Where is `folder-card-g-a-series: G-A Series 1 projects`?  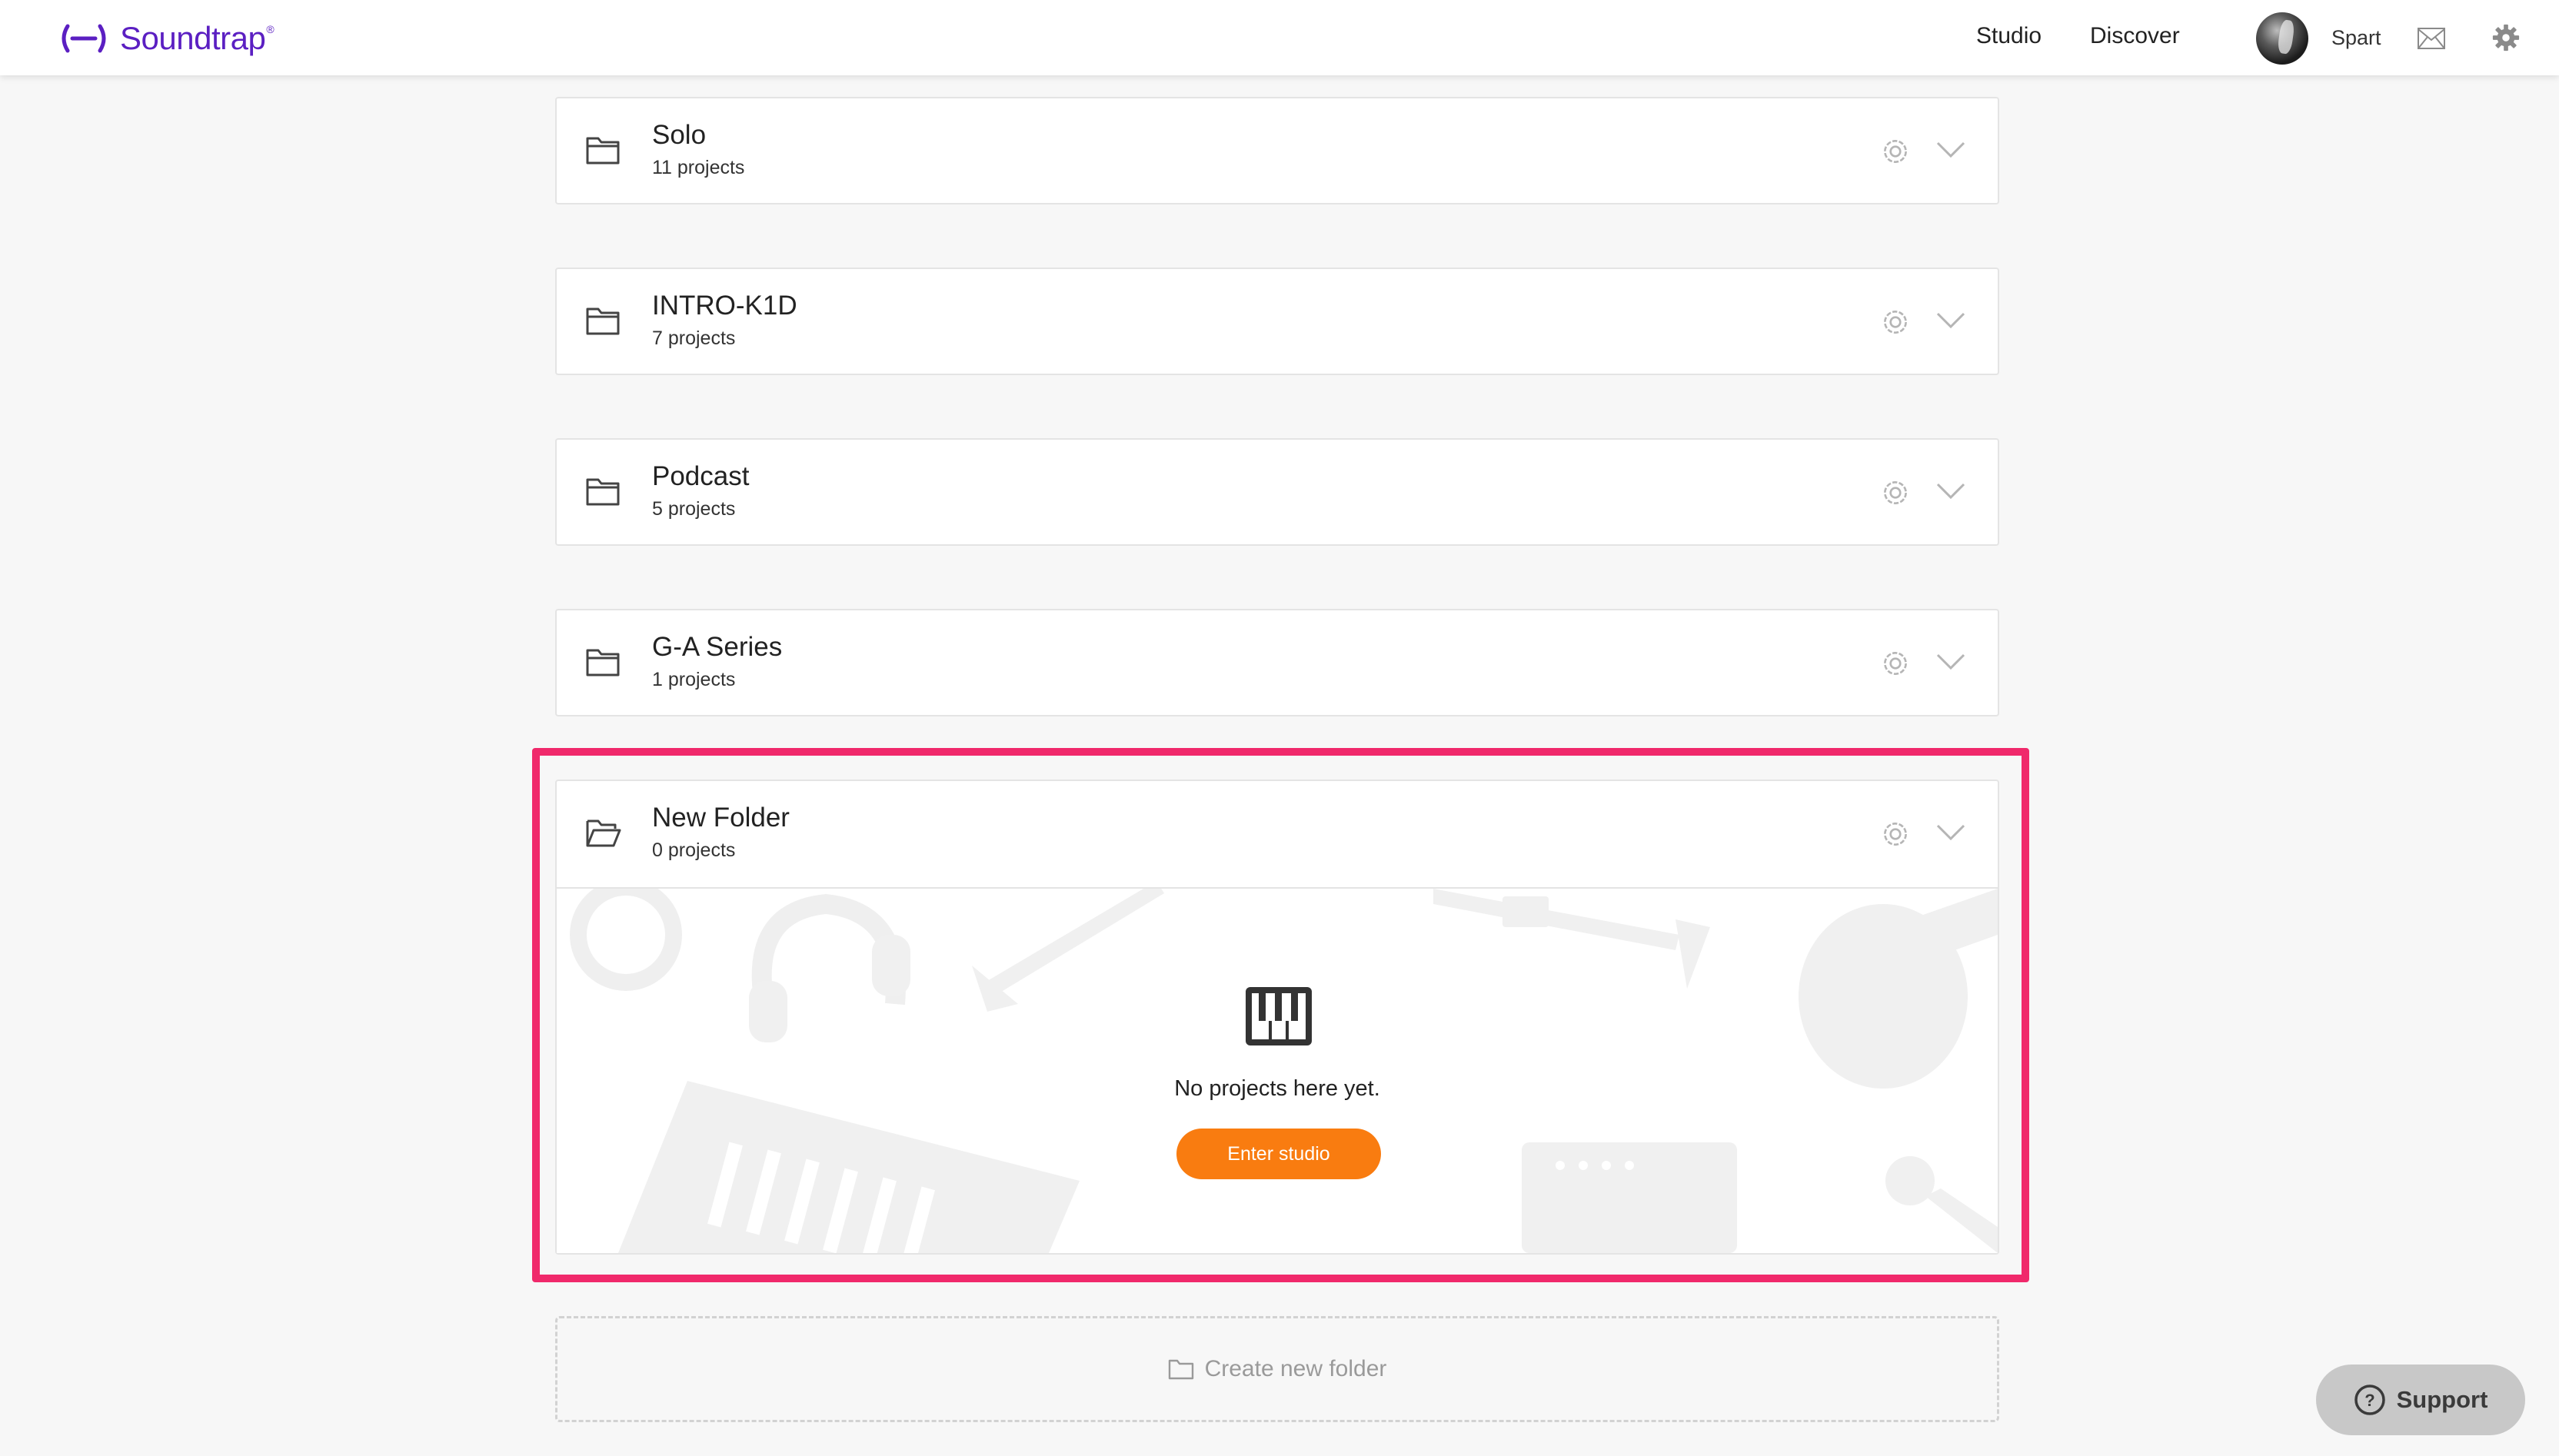
folder-card-g-a-series: G-A Series 1 projects is located at coordinates (1277, 662).